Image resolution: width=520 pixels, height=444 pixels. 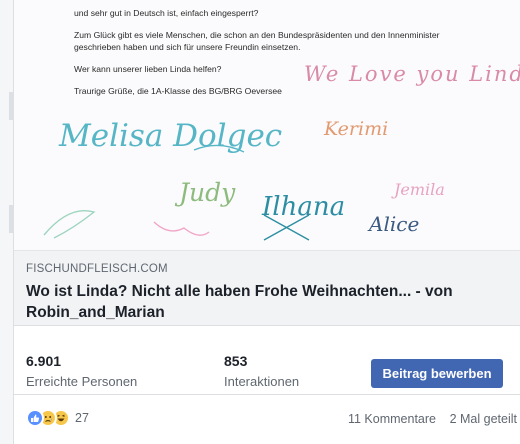 I want to click on shares-link: 2 Mal geteilt, so click(x=483, y=419).